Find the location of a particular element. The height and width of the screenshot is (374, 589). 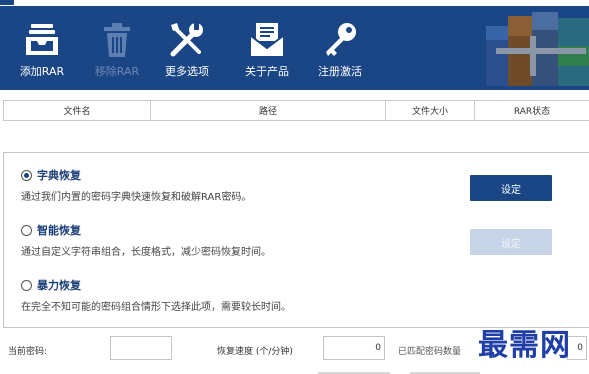

recovery-speed-label: 恢复速度 (个/分钟) is located at coordinates (255, 352).